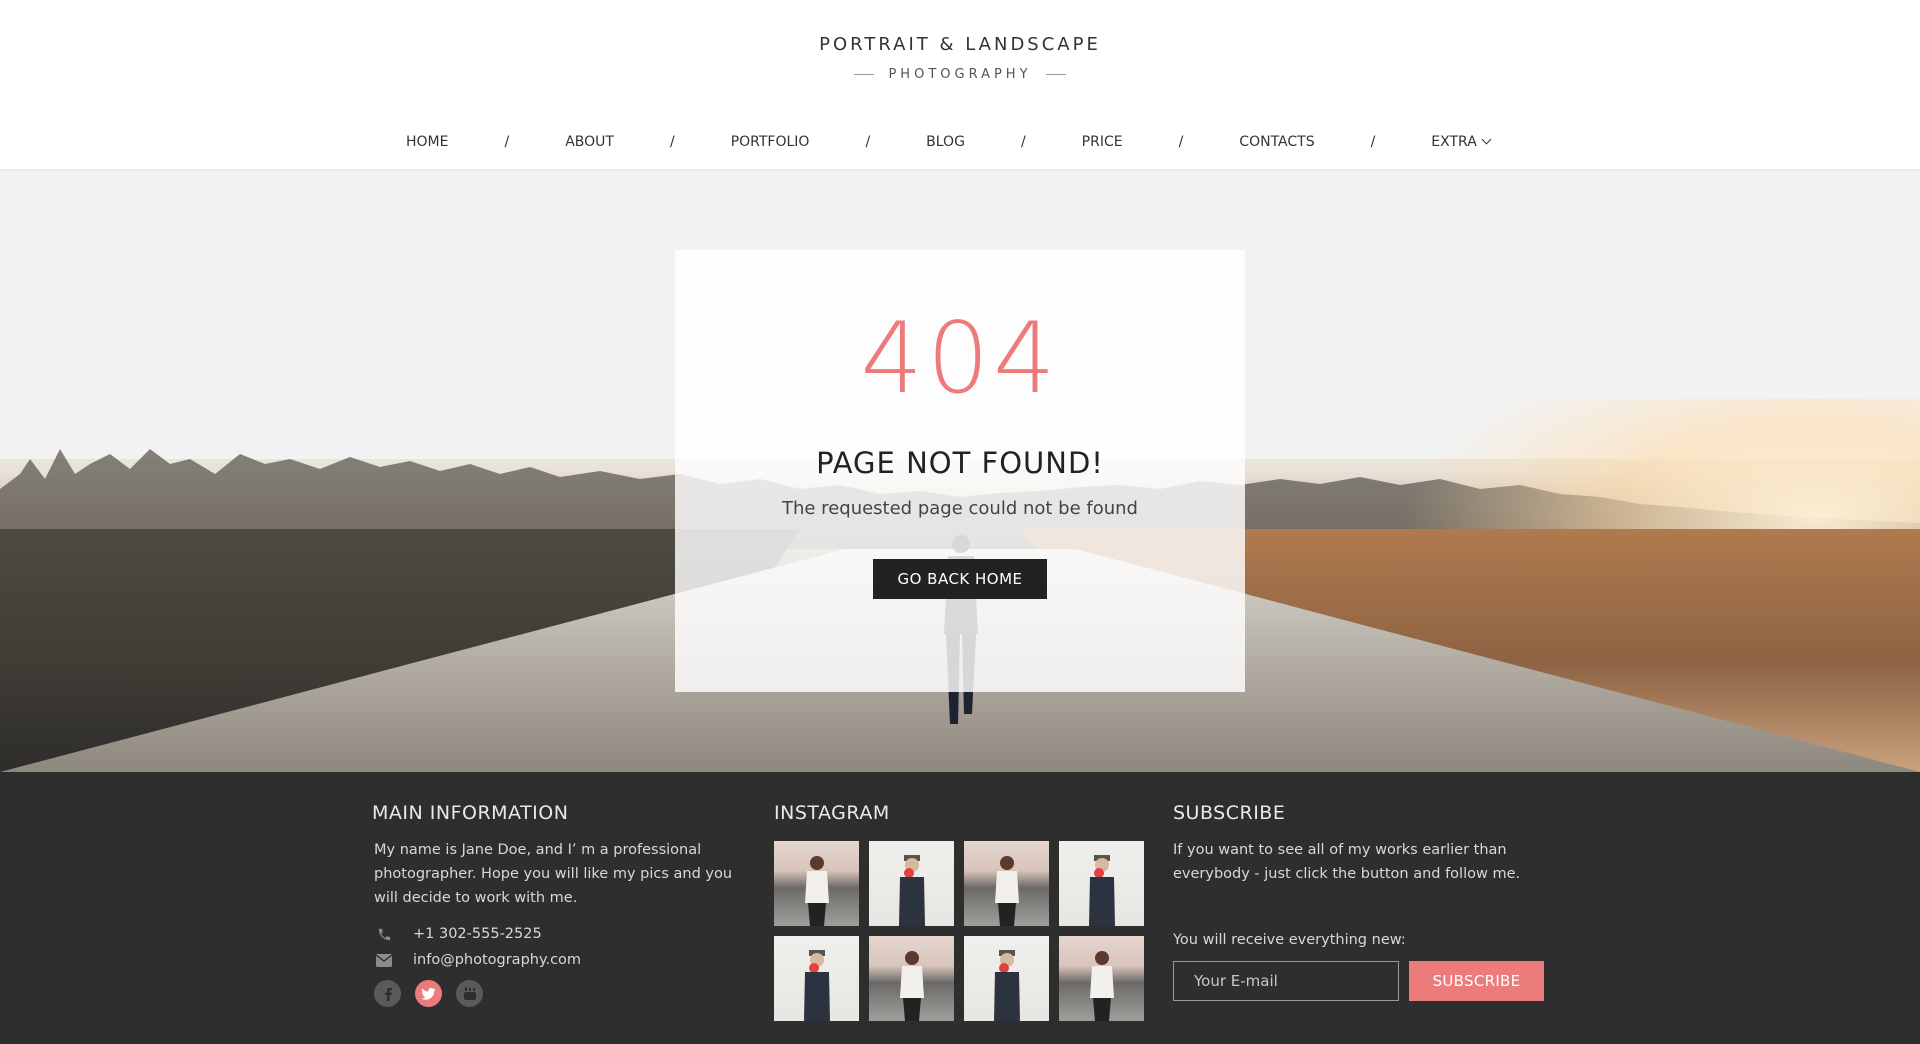 The width and height of the screenshot is (1920, 1044). What do you see at coordinates (1286, 981) in the screenshot?
I see `email-input` at bounding box center [1286, 981].